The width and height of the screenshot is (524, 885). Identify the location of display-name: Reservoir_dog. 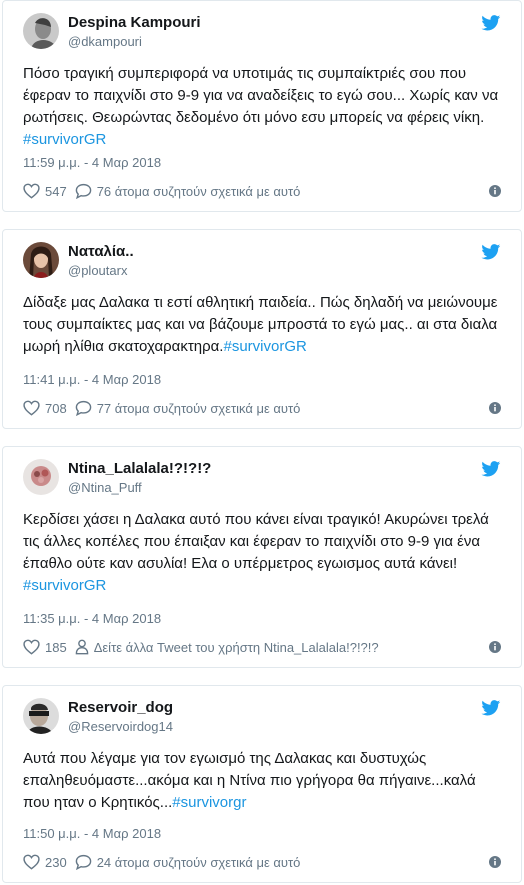
(120, 707).